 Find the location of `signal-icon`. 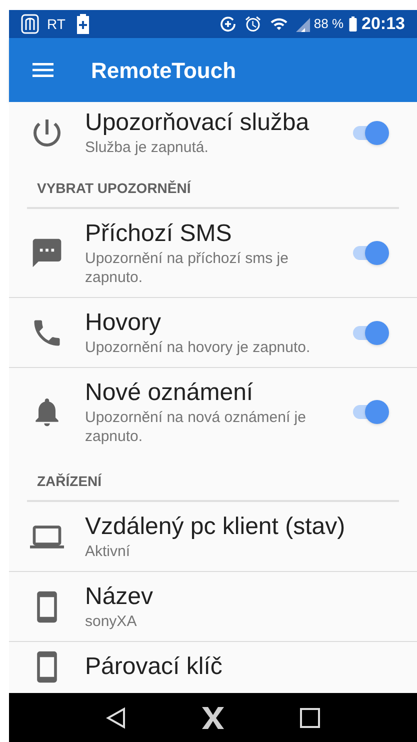

signal-icon is located at coordinates (303, 24).